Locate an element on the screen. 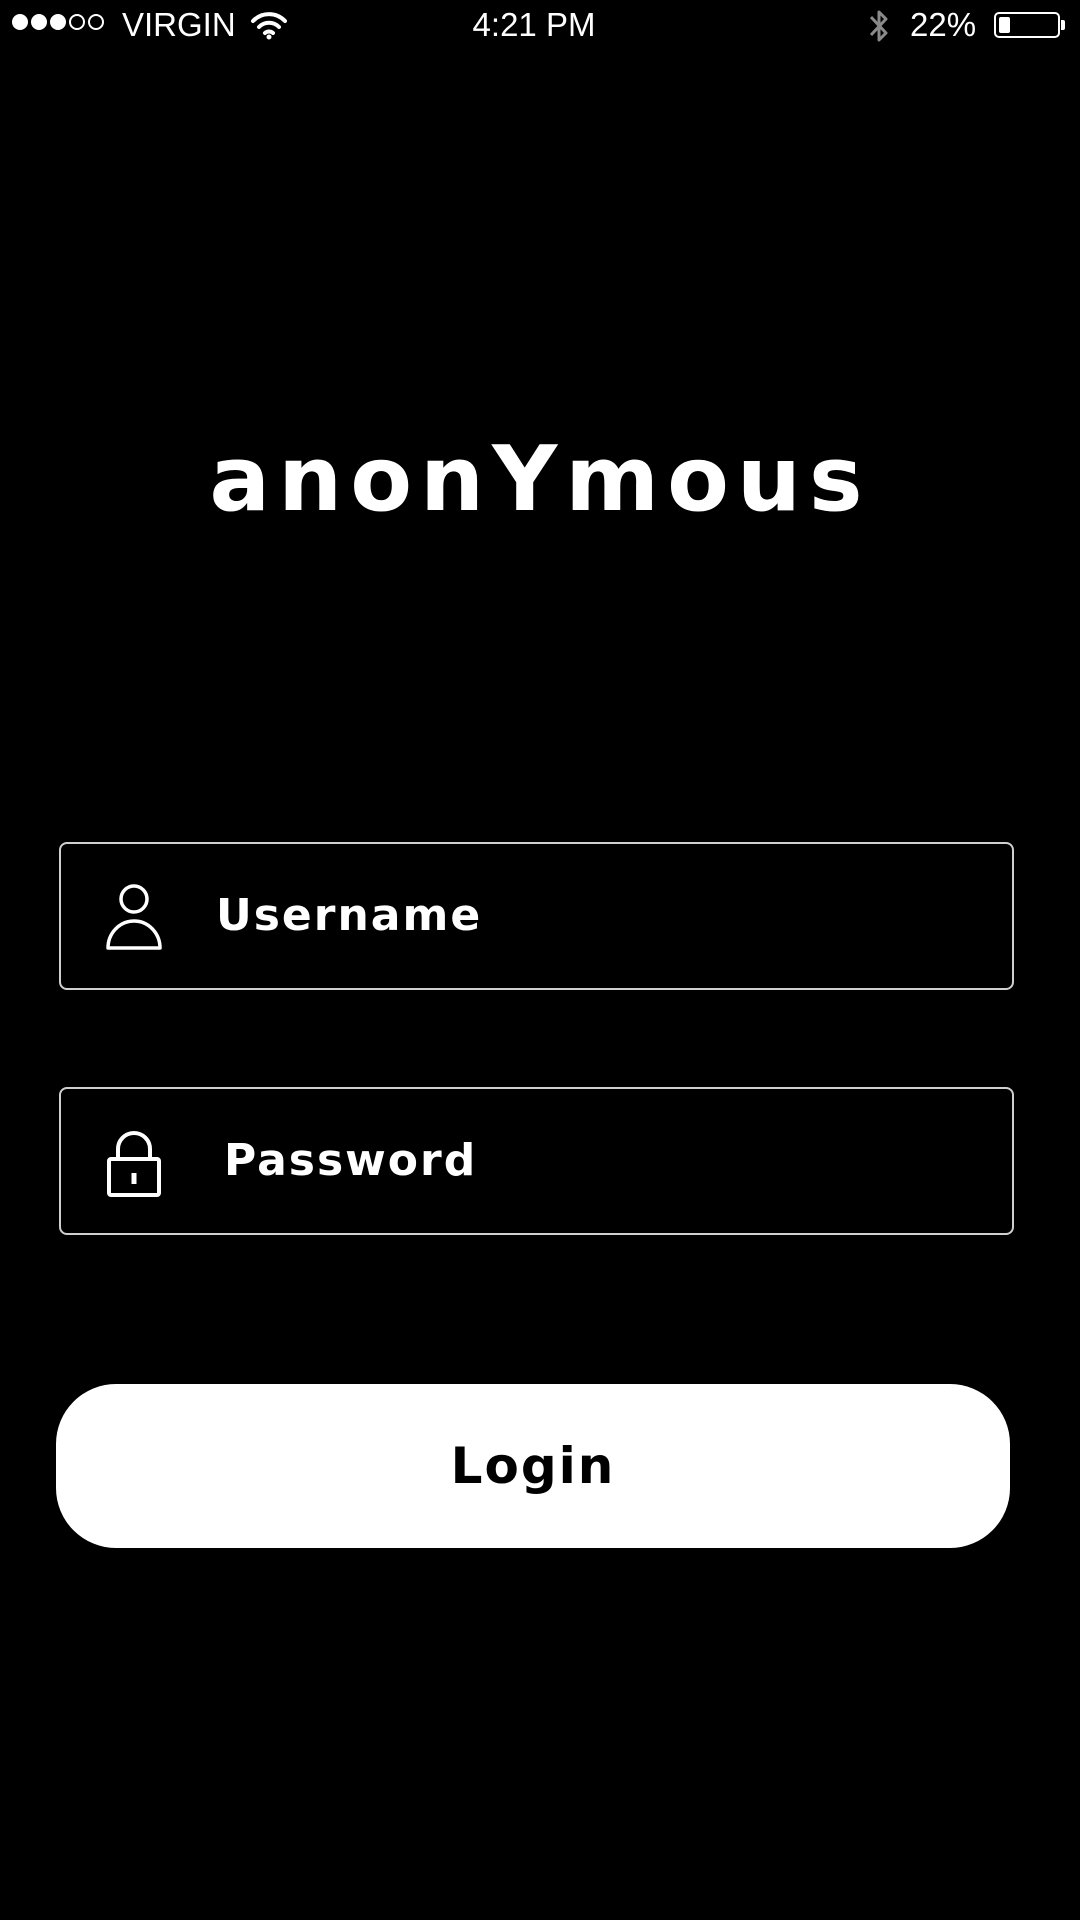 Image resolution: width=1080 pixels, height=1920 pixels. user-icon is located at coordinates (134, 917).